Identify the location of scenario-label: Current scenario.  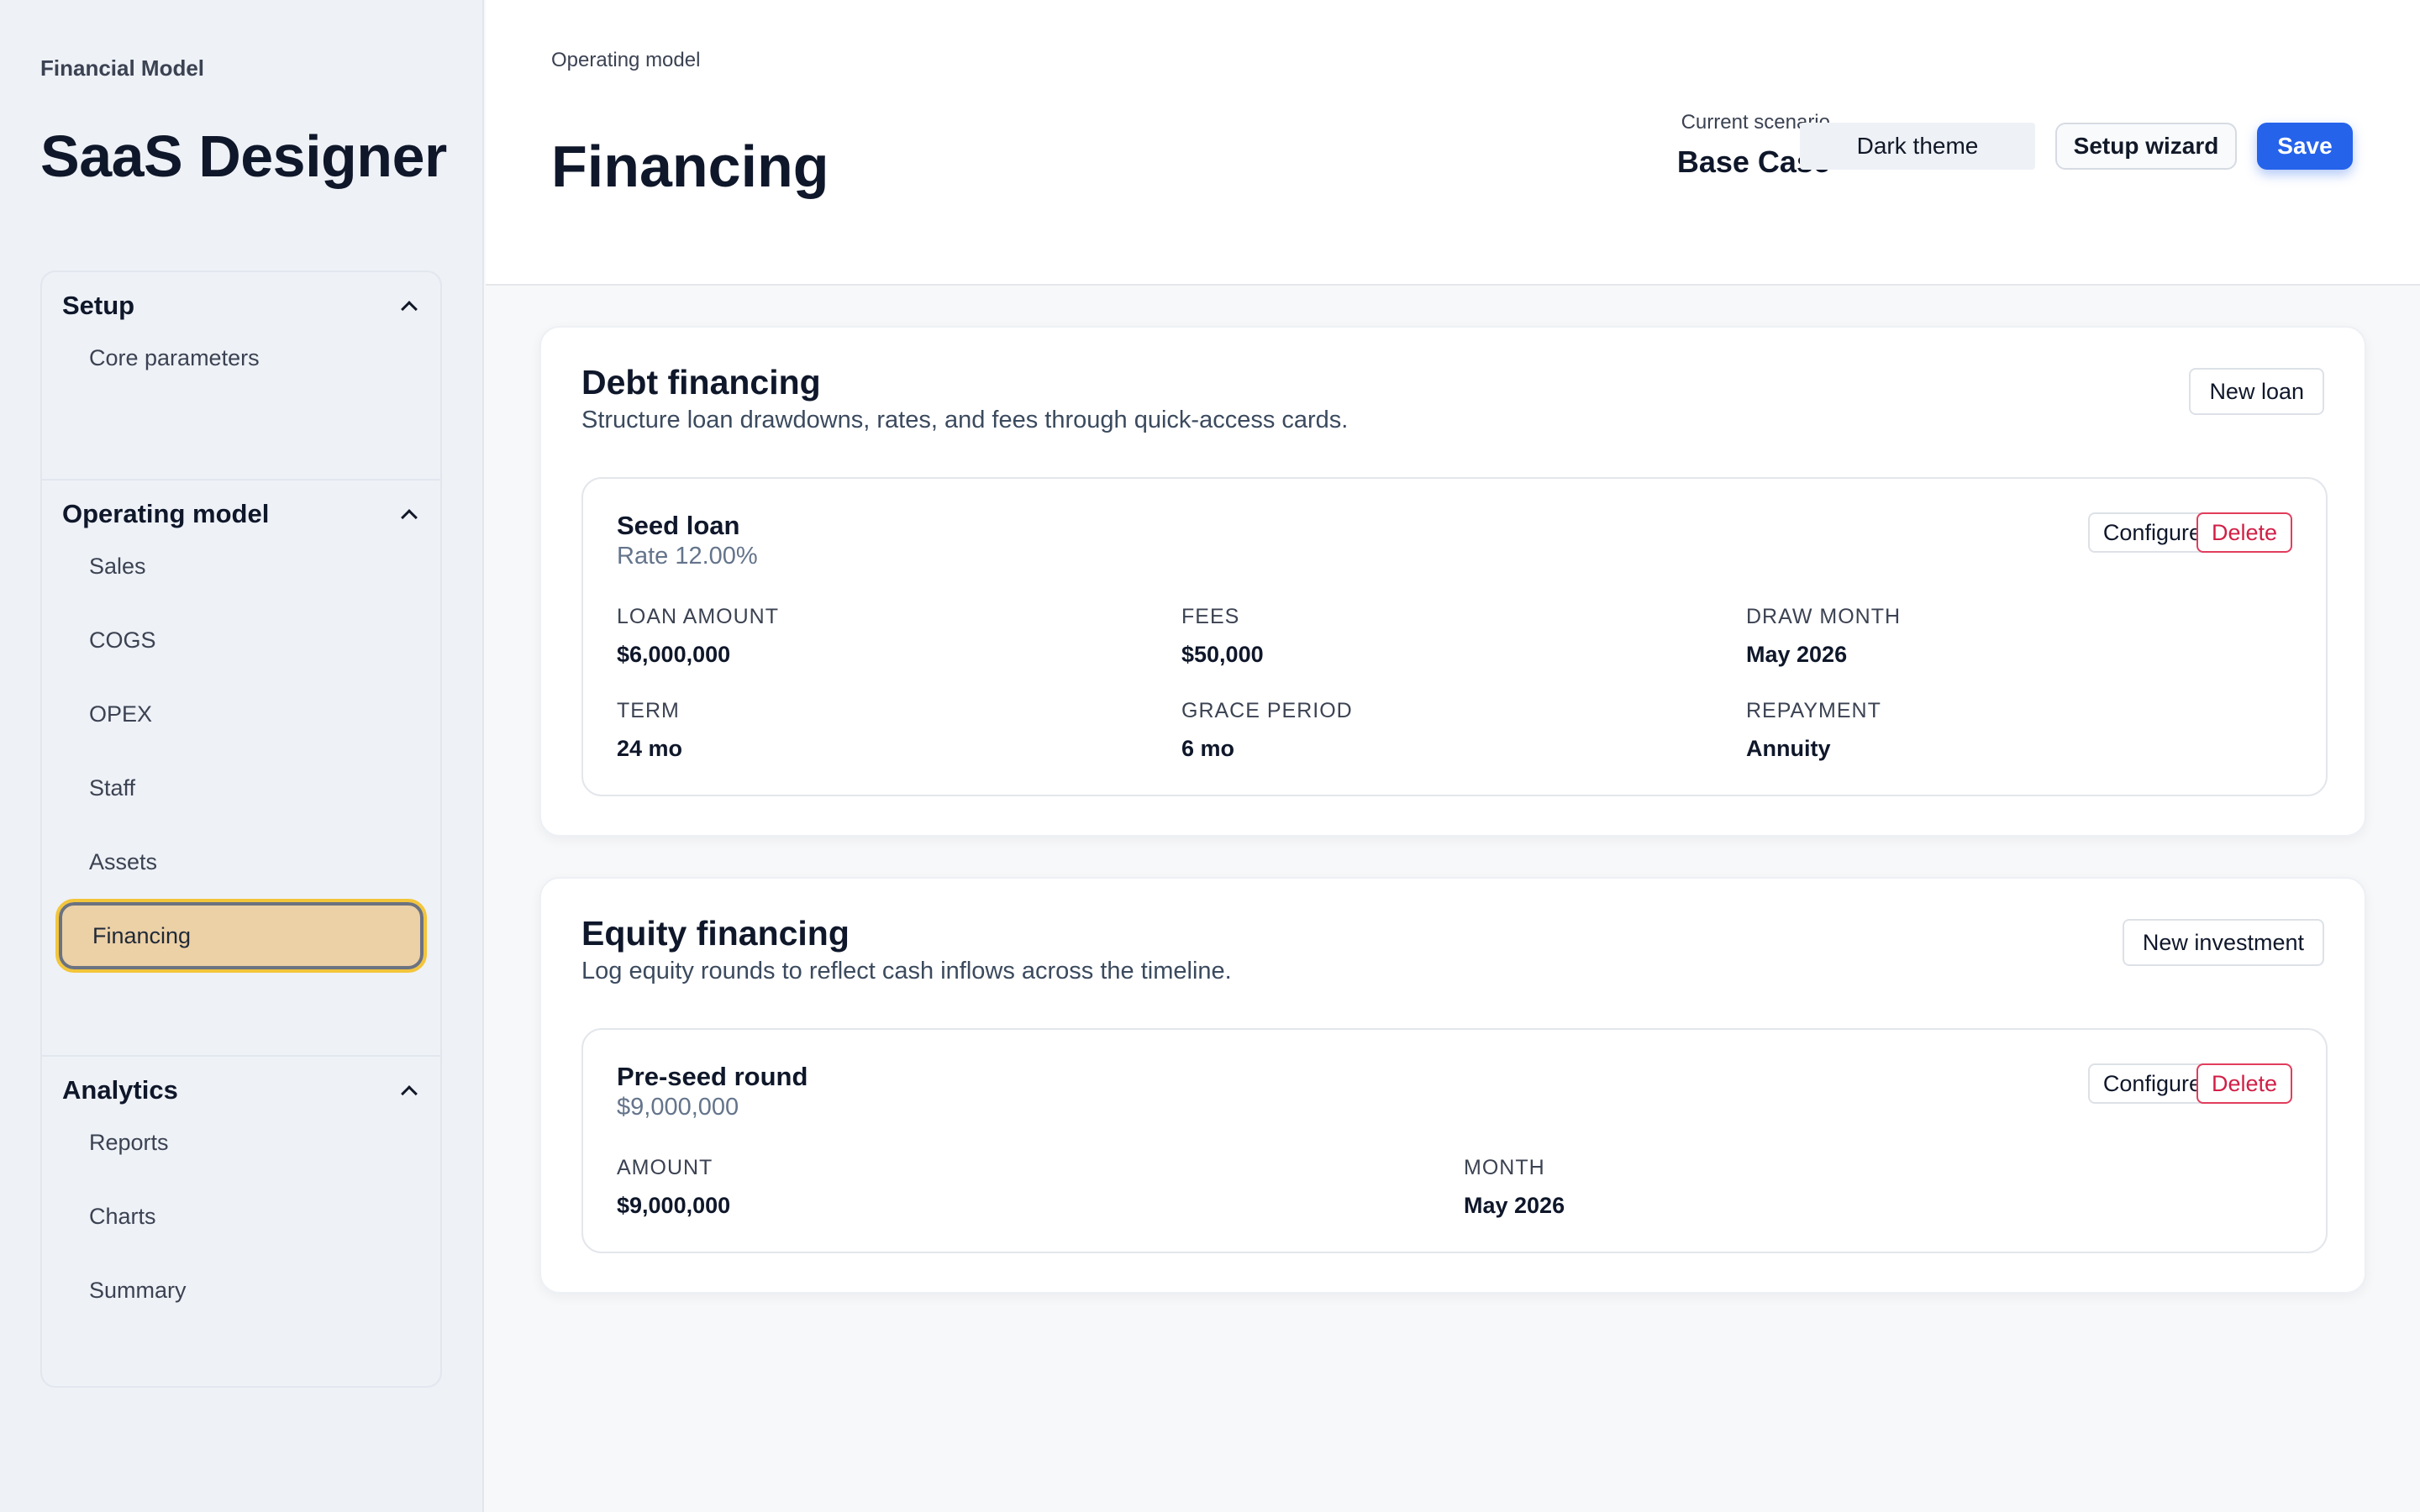
(1755, 122).